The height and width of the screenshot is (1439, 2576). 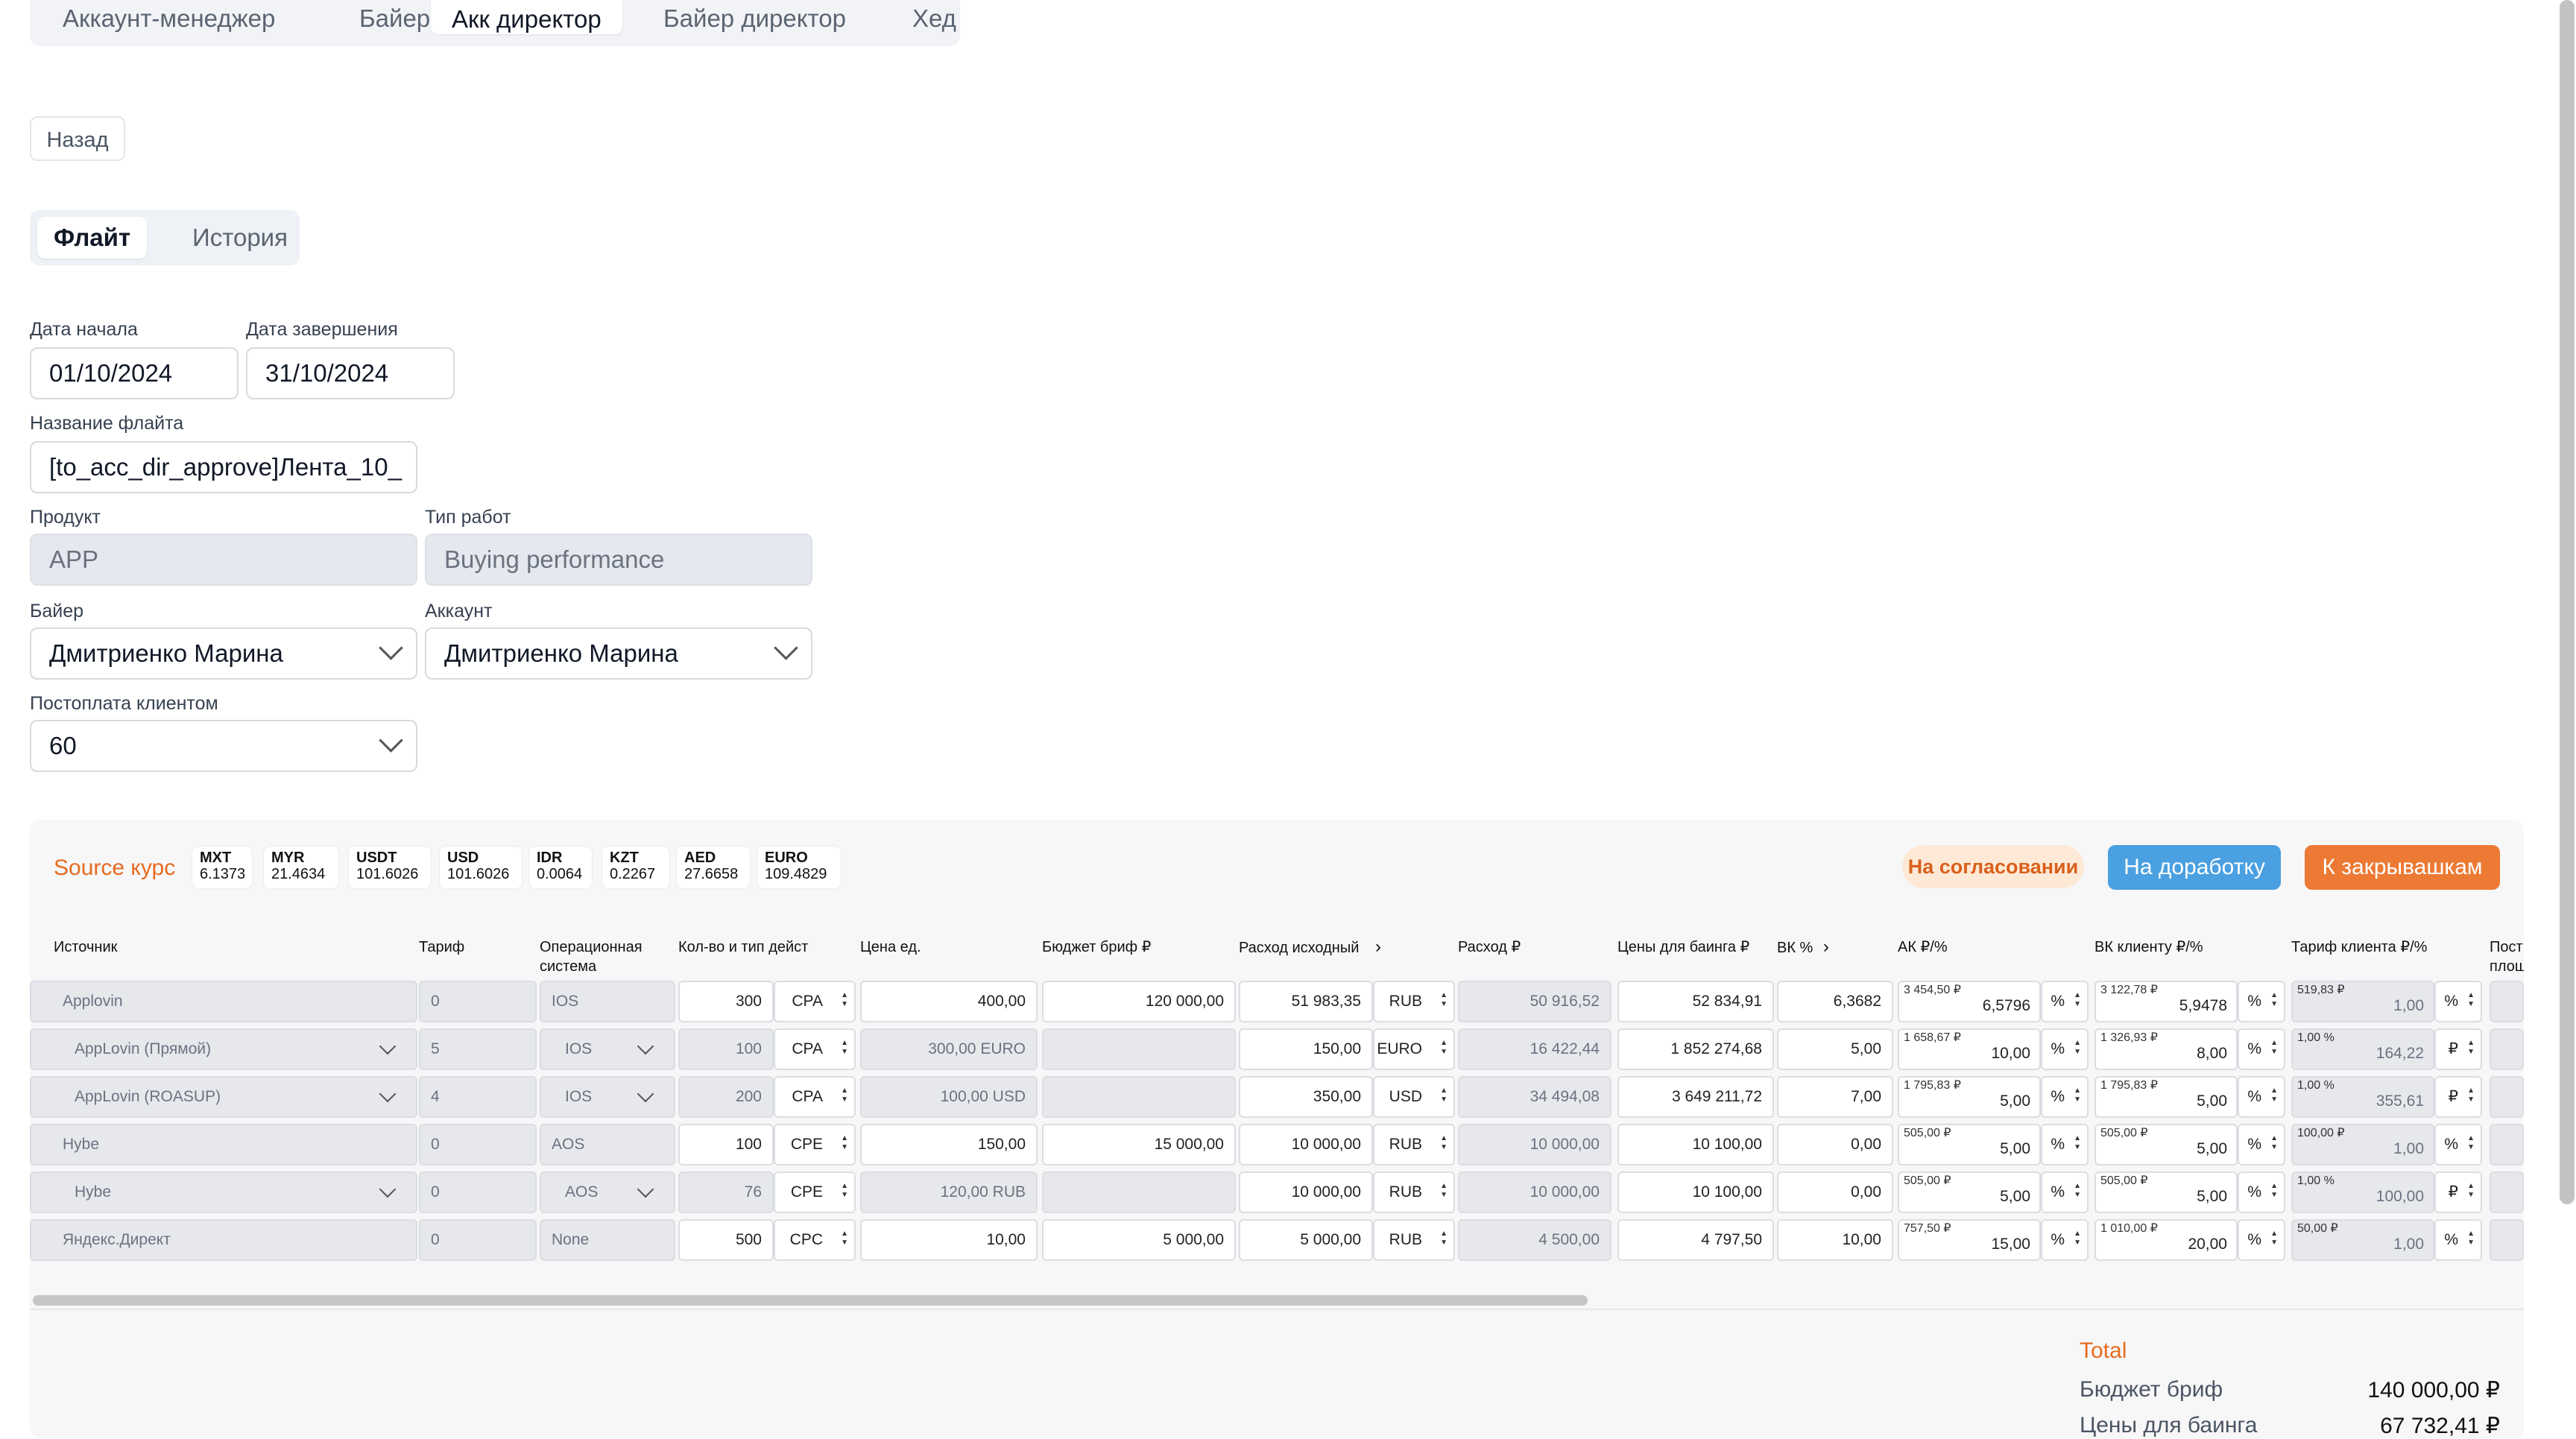 I want to click on unit-price-input: 150,00, so click(x=949, y=1145).